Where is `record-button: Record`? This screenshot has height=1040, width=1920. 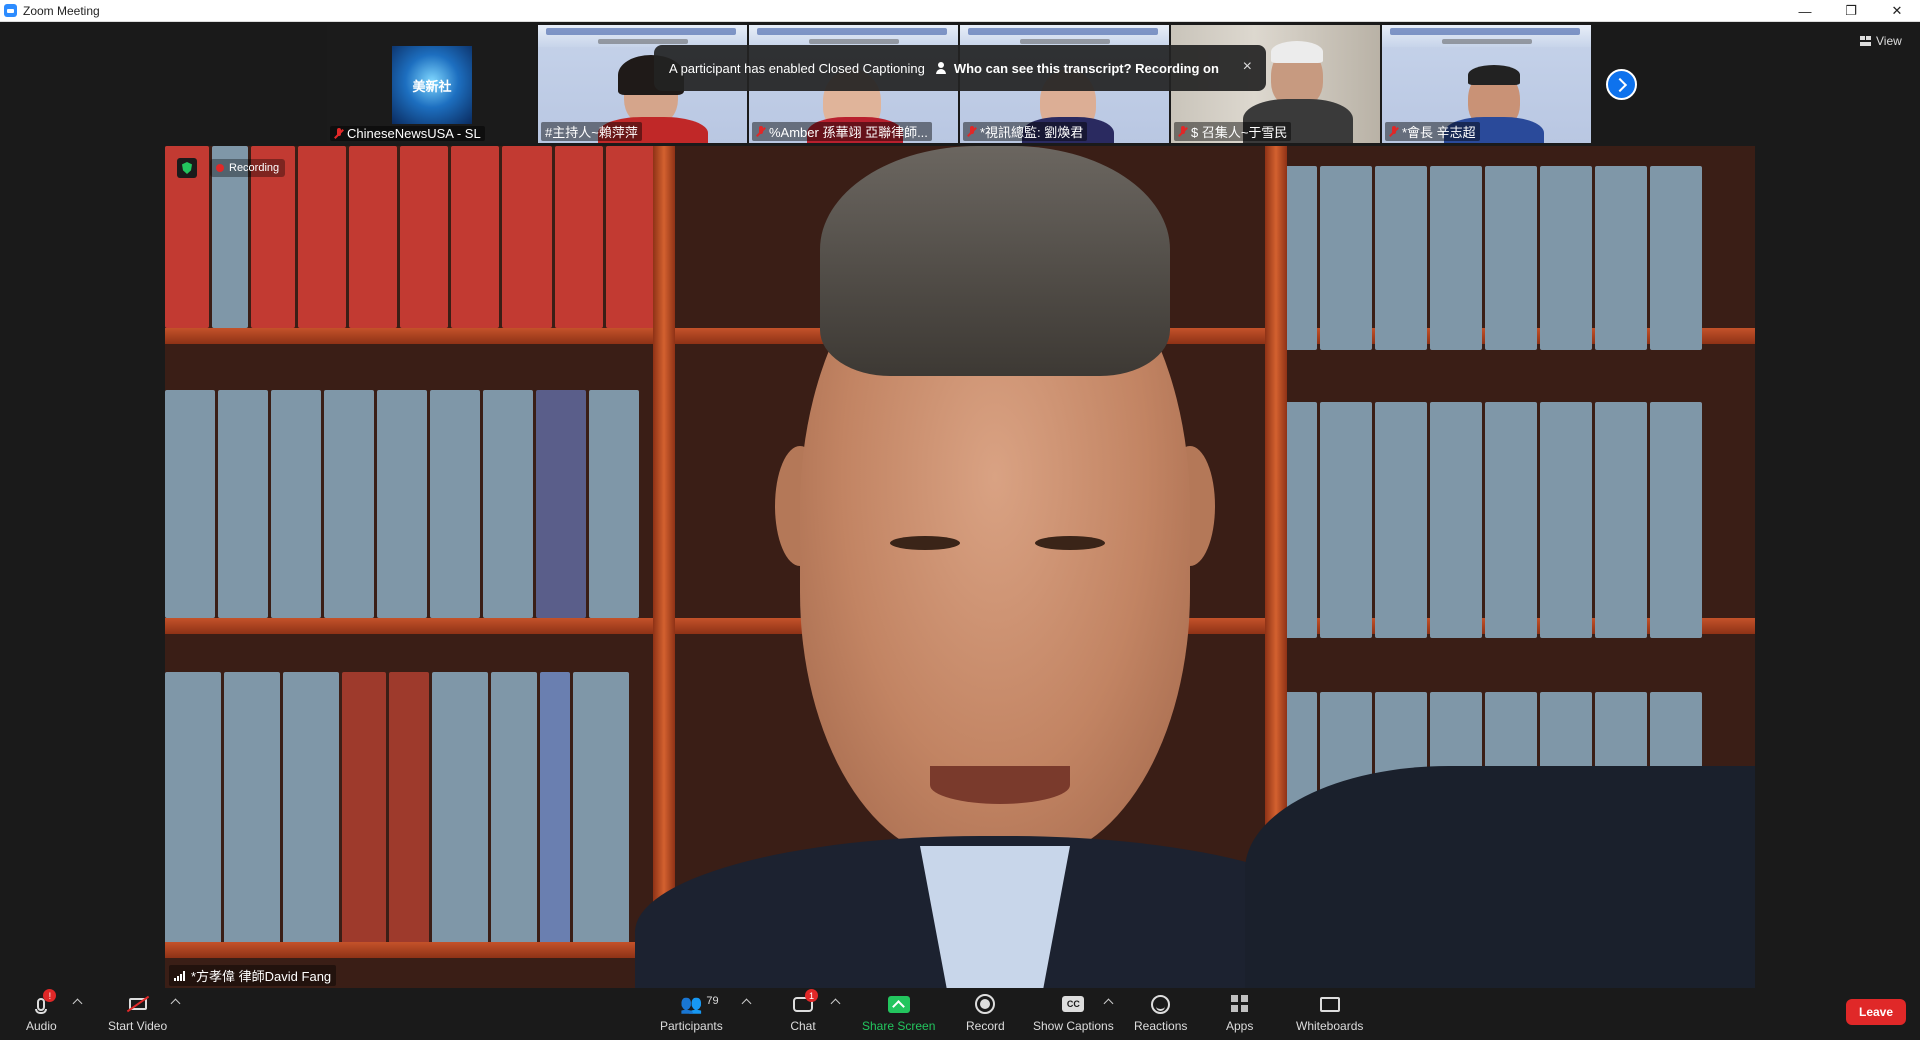
record-button: Record is located at coordinates (985, 1012).